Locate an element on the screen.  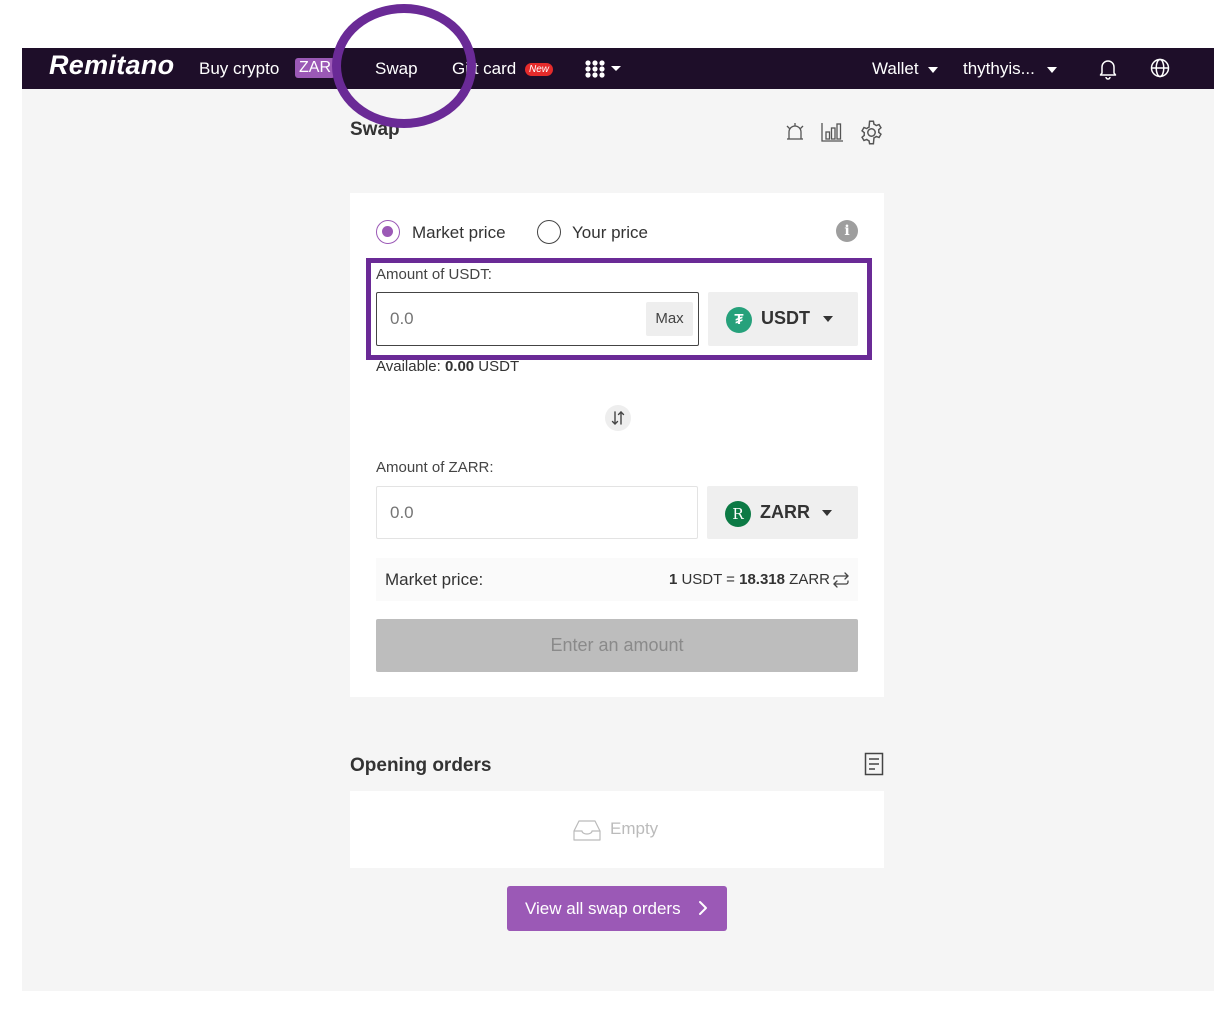
market-price-radio is located at coordinates (388, 232).